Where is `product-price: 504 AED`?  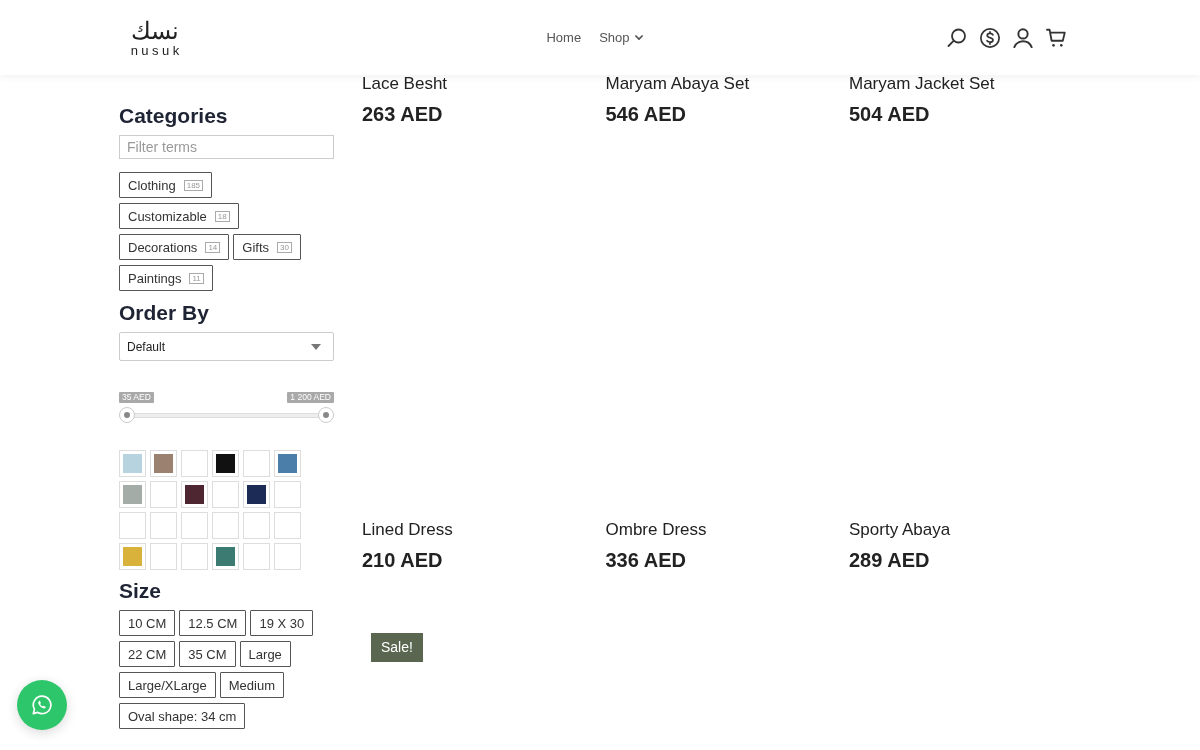
product-price: 504 AED is located at coordinates (889, 114).